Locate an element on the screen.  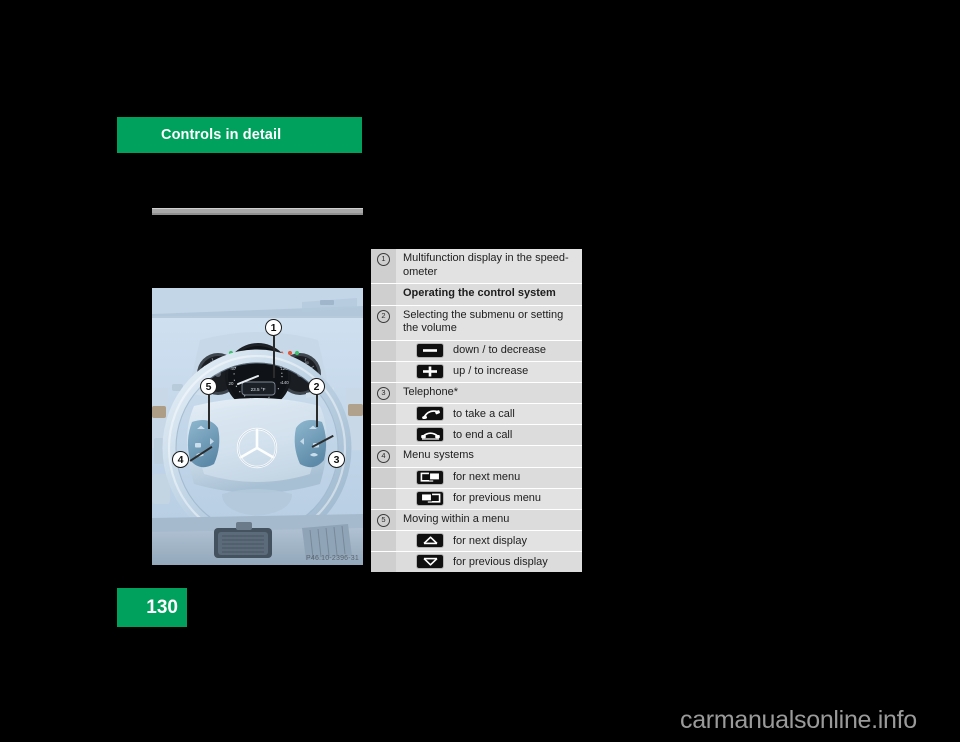
site-watermark: carmanualsonline.info is located at coordinates (798, 720).